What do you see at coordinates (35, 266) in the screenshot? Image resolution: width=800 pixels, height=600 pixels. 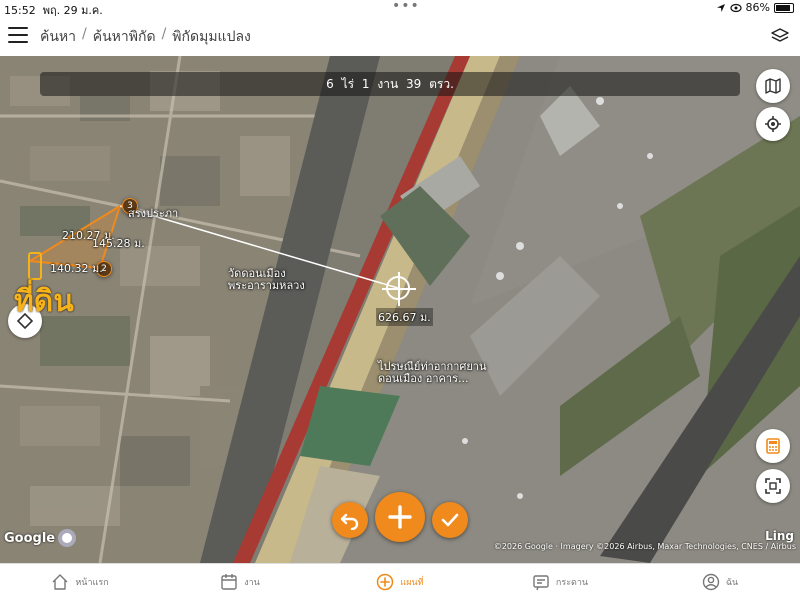 I see `brand-mark` at bounding box center [35, 266].